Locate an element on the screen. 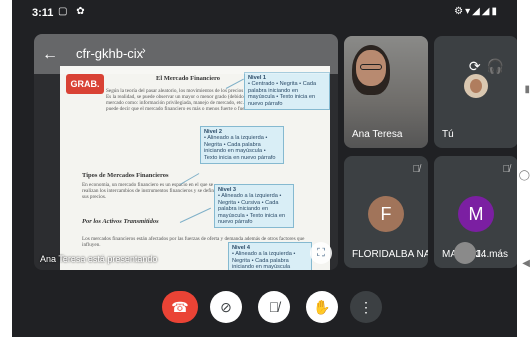 Image resolution: width=532 pixels, height=337 pixels. avatar: F is located at coordinates (386, 214).